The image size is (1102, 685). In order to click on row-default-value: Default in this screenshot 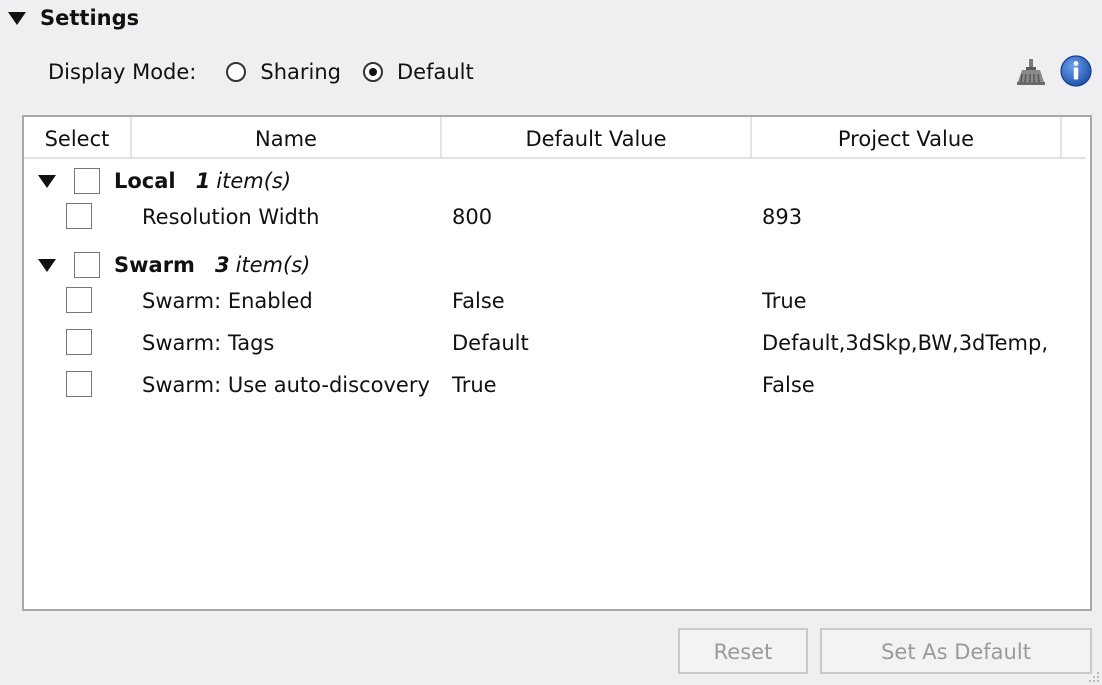, I will do `click(490, 343)`.